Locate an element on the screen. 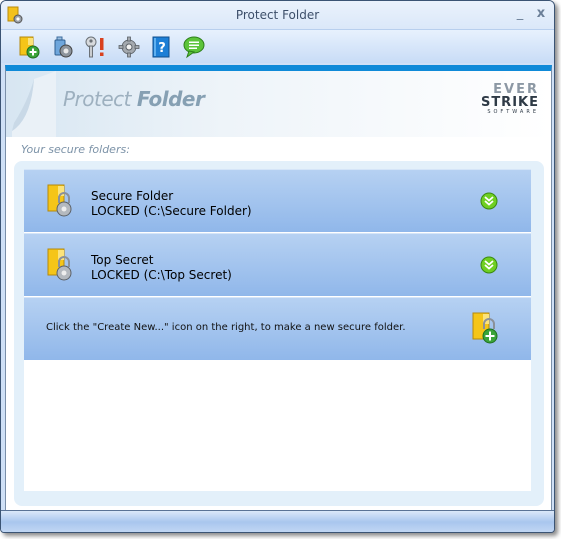  create-folder-icon is located at coordinates (485, 328).